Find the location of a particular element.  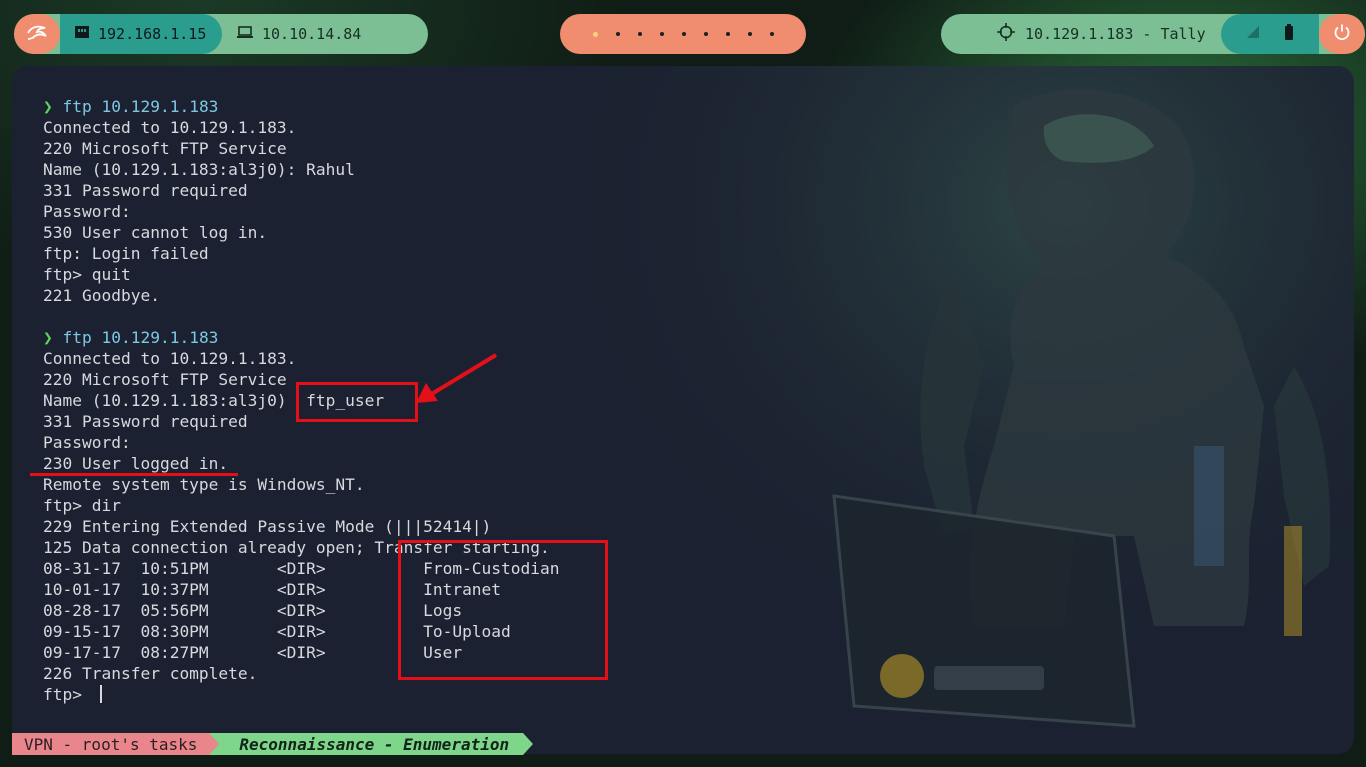

vpn-ip-segment: 10.10.14.84 is located at coordinates (298, 34).